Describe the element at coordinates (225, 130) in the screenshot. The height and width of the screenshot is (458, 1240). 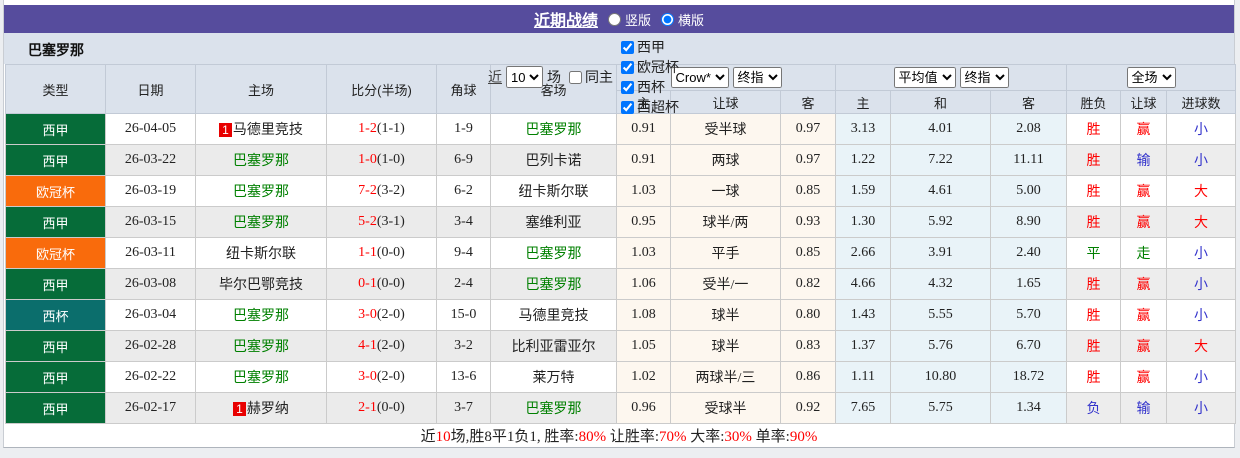
I see `rank-badge: 1` at that location.